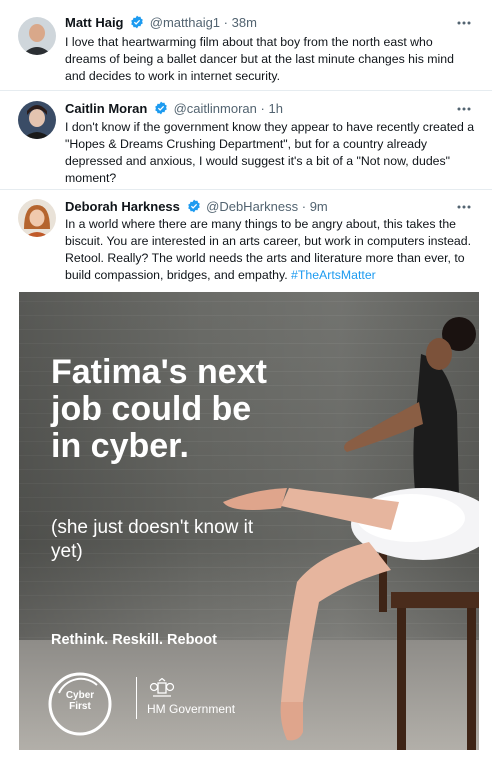 The height and width of the screenshot is (767, 492). I want to click on logo-line-1: Cyber, so click(80, 695).